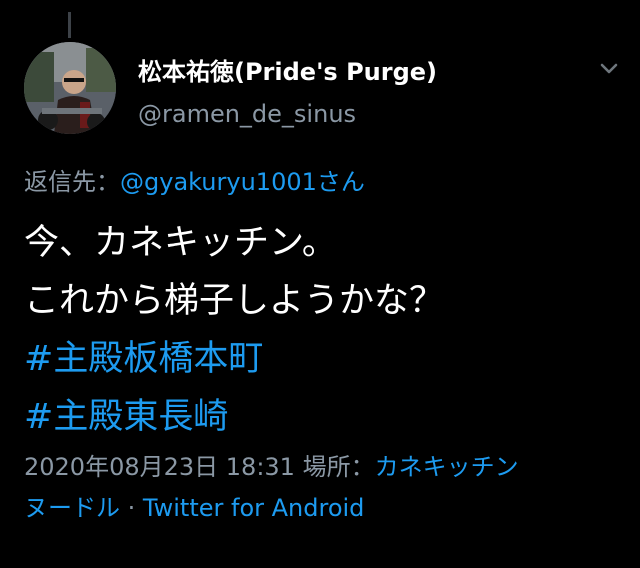 This screenshot has height=568, width=640. What do you see at coordinates (72, 508) in the screenshot?
I see `location-link-continued: ヌードル` at bounding box center [72, 508].